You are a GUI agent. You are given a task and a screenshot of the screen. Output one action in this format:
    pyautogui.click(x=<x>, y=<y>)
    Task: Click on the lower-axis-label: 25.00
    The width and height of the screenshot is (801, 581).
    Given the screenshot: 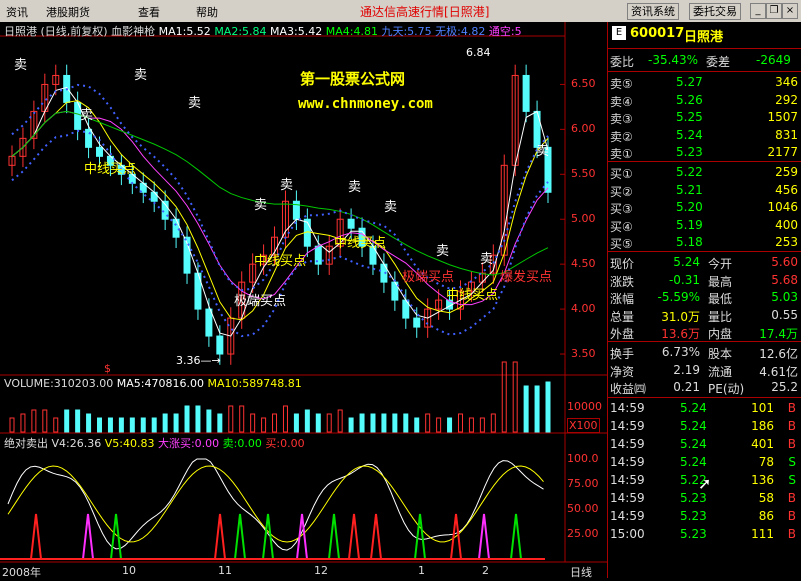 What is the action you would take?
    pyautogui.click(x=583, y=533)
    